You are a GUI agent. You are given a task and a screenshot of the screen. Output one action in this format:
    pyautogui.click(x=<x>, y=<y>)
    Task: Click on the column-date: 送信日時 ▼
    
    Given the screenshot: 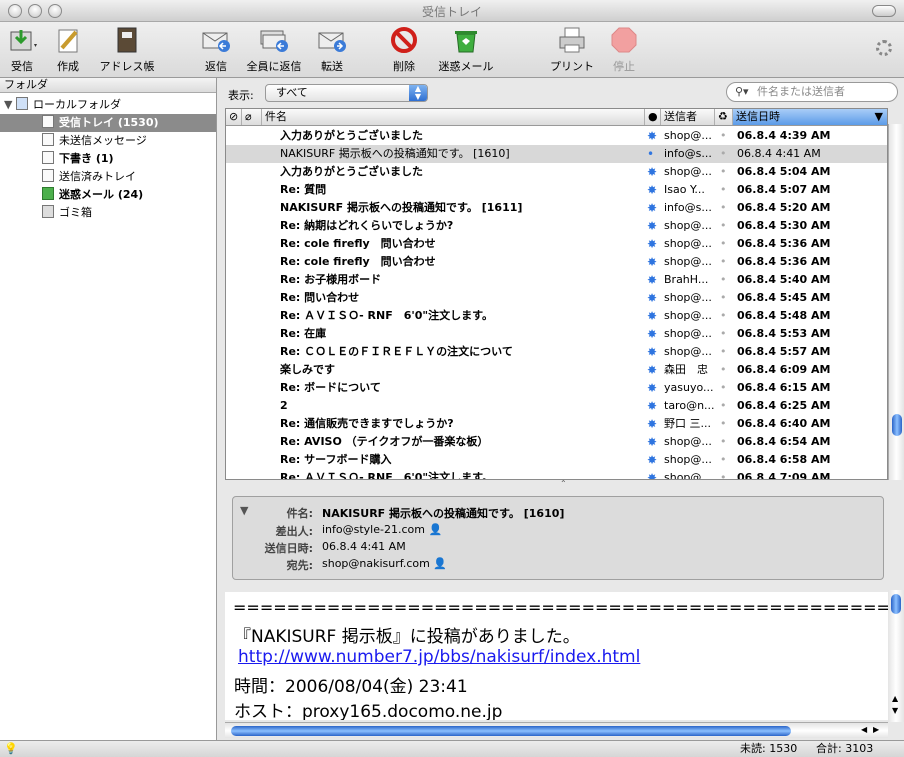 What is the action you would take?
    pyautogui.click(x=810, y=117)
    